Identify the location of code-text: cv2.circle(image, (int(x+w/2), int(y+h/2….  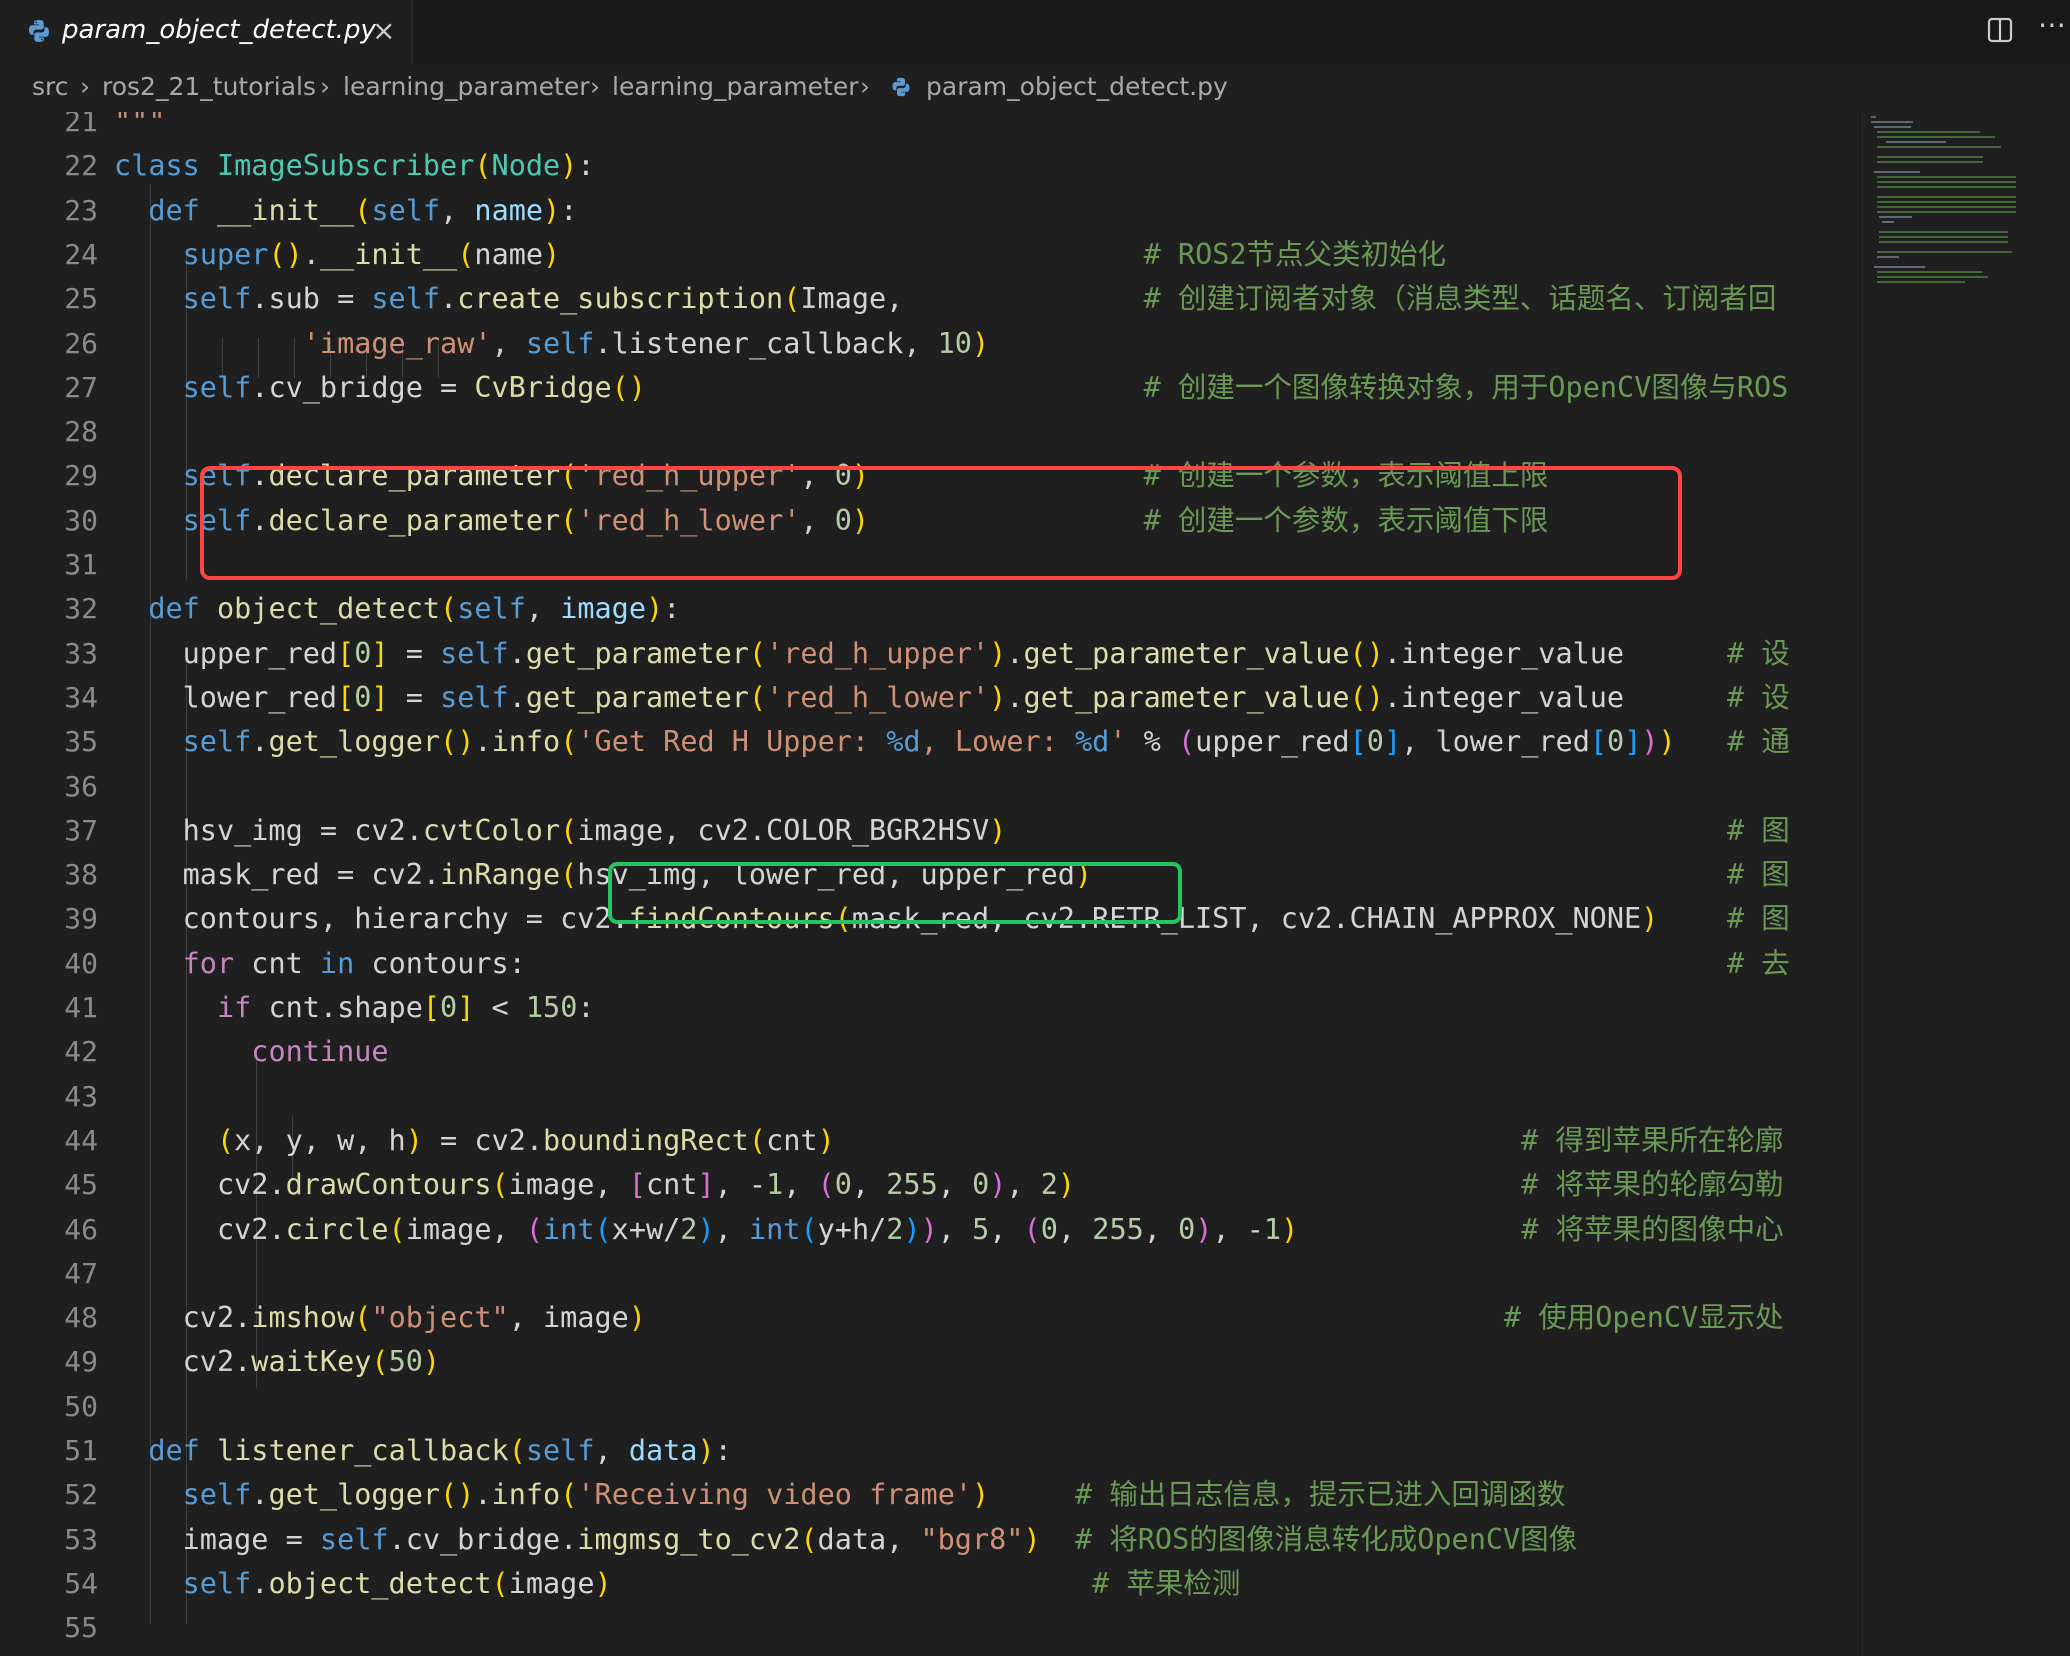
(949, 1230).